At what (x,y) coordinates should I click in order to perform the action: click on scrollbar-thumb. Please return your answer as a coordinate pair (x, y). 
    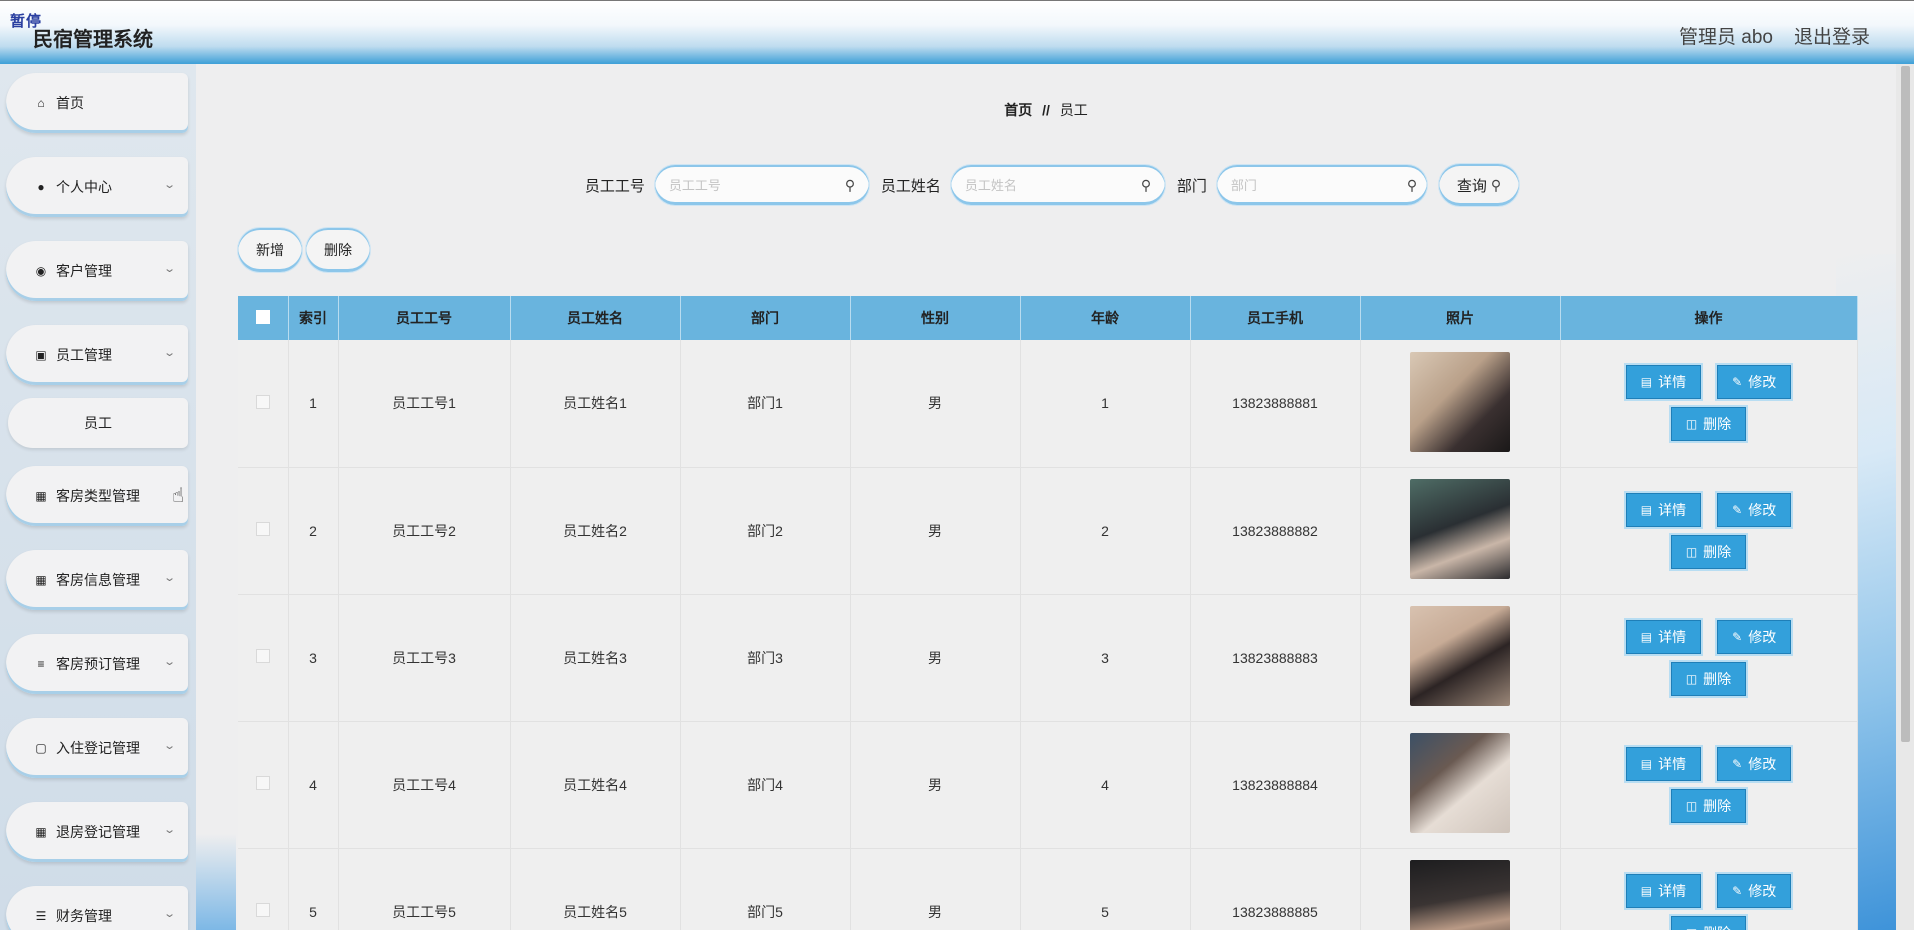
    Looking at the image, I should click on (1905, 404).